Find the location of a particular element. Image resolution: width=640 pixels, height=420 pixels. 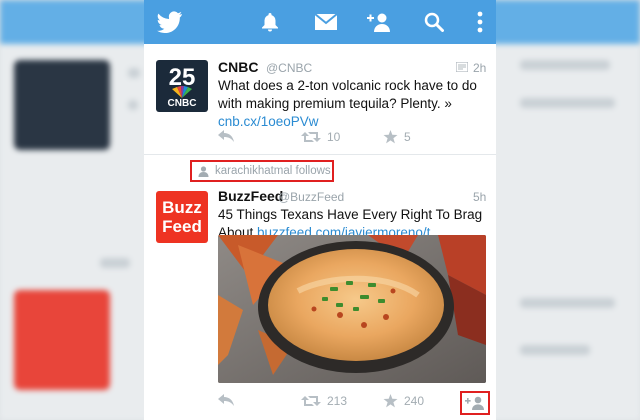

follow-button is located at coordinates (475, 403).